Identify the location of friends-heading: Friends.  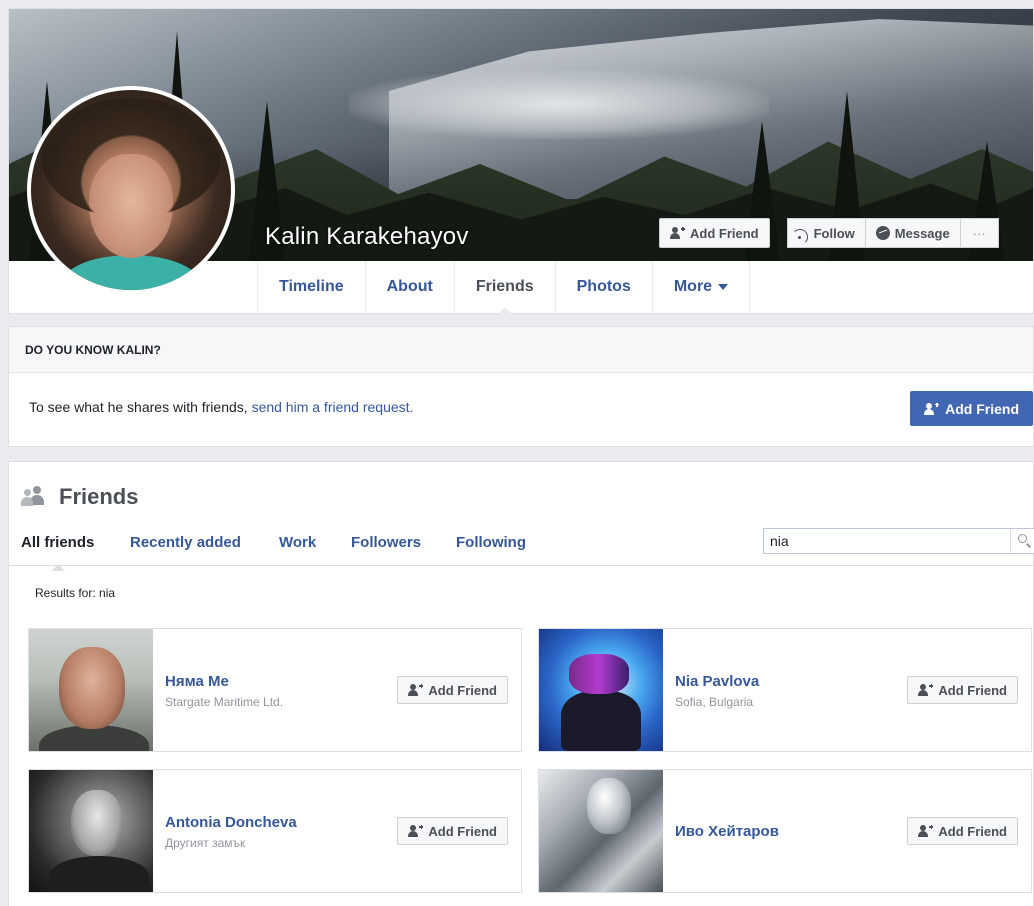
(79, 497).